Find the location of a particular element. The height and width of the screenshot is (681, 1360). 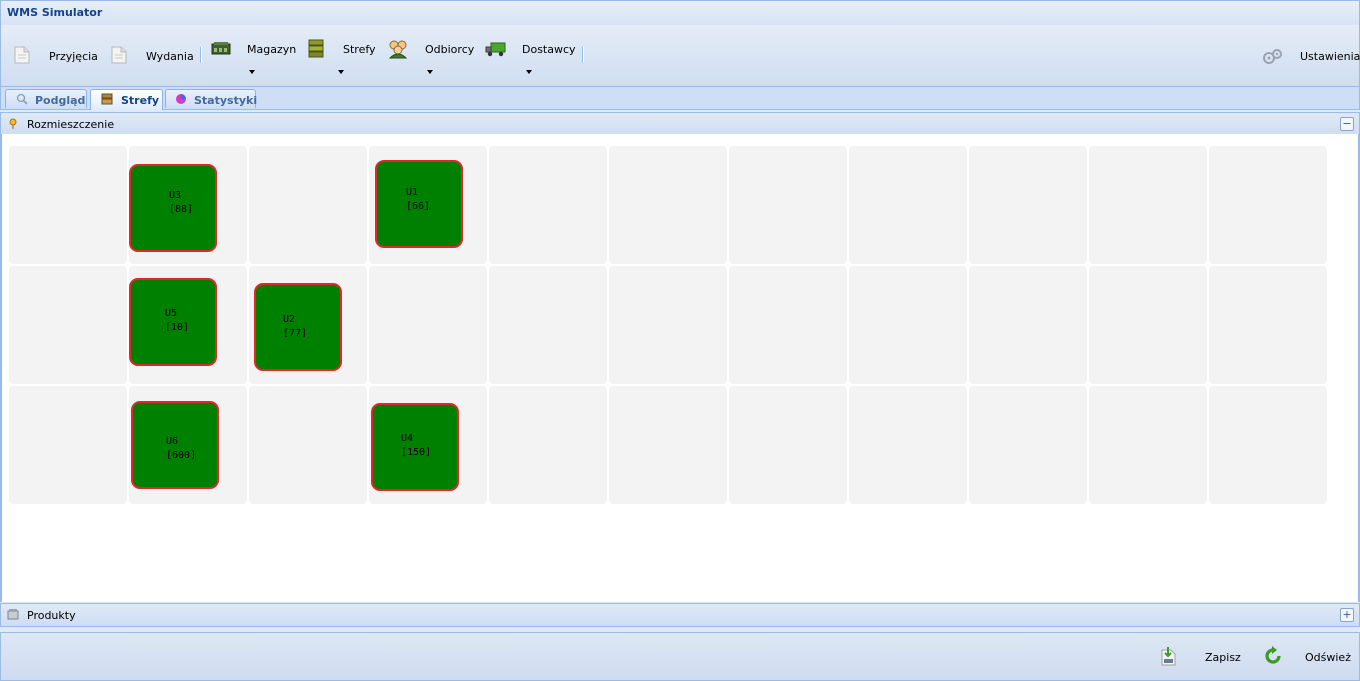

save-document-icon is located at coordinates (1168, 656).